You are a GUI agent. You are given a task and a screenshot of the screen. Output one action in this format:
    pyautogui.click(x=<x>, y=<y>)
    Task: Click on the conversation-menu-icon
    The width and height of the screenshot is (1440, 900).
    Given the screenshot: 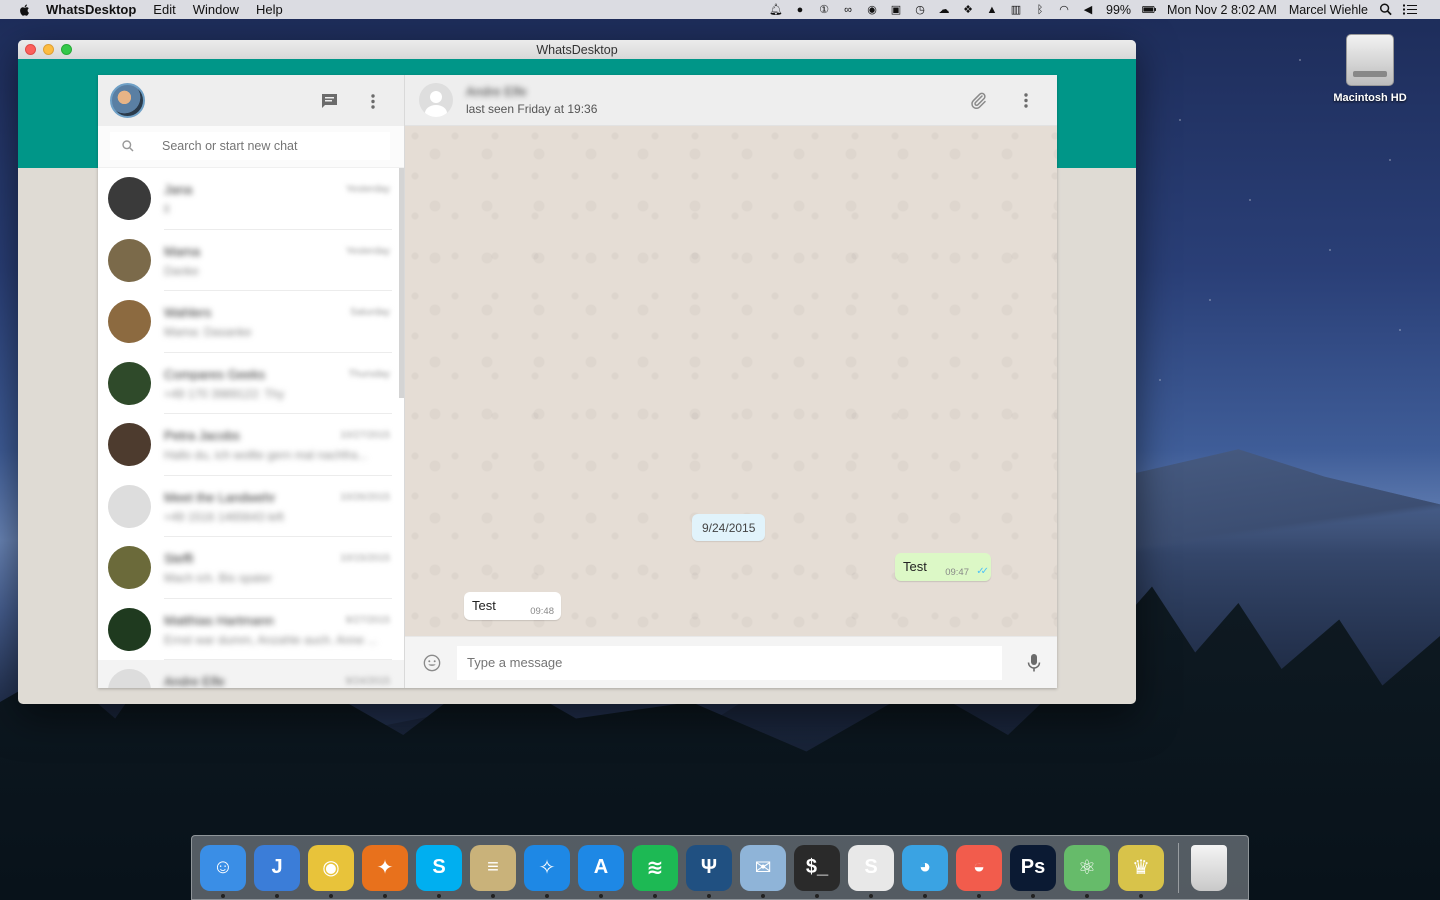 What is the action you would take?
    pyautogui.click(x=1026, y=100)
    